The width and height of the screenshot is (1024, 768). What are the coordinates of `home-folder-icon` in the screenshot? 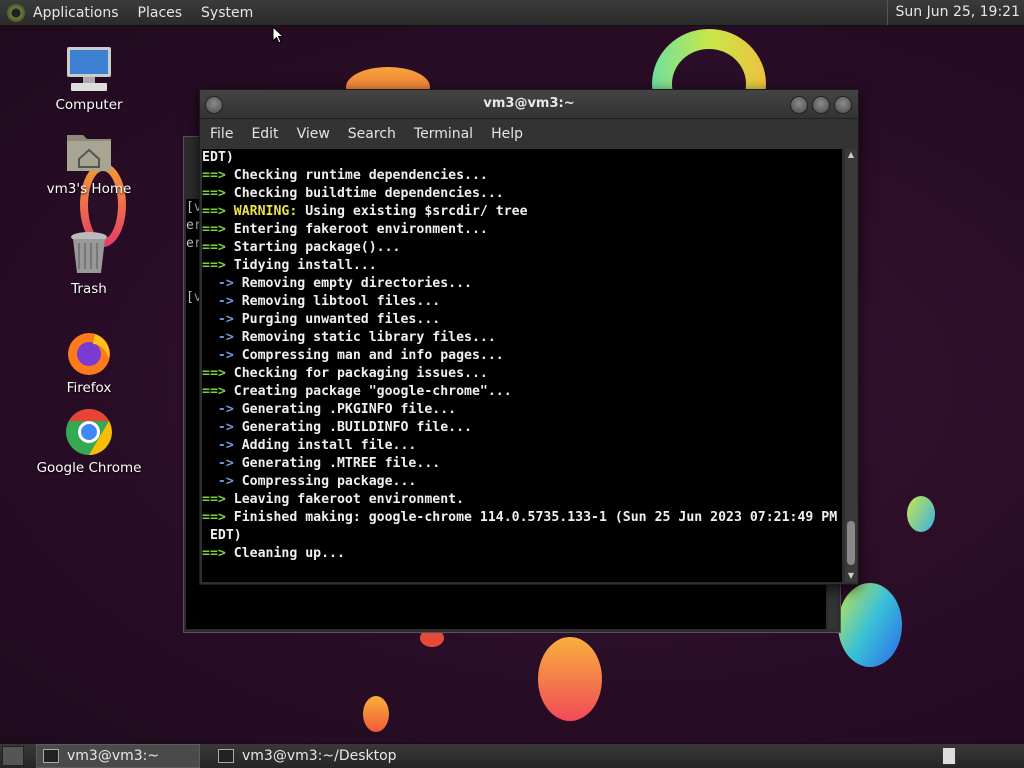 It's located at (89, 153).